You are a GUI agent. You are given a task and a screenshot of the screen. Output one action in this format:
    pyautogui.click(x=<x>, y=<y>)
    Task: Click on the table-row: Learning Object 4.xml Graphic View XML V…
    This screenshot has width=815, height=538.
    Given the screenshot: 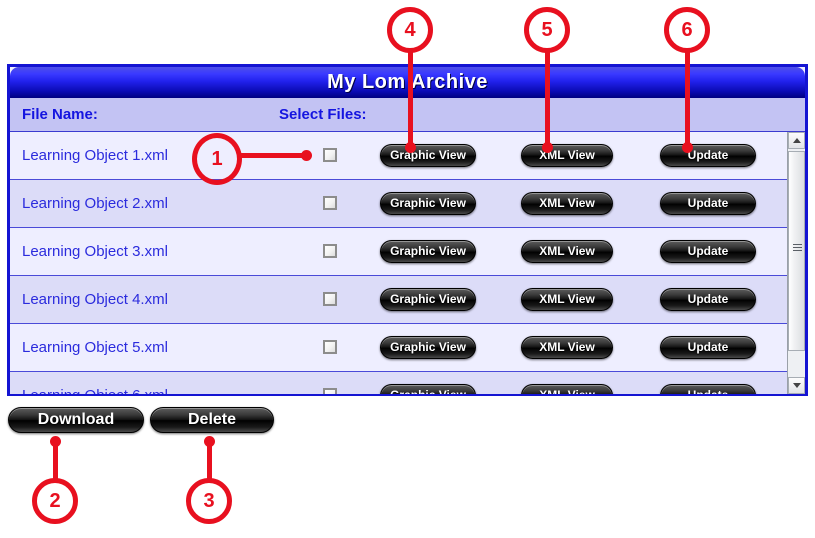 What is the action you would take?
    pyautogui.click(x=398, y=300)
    